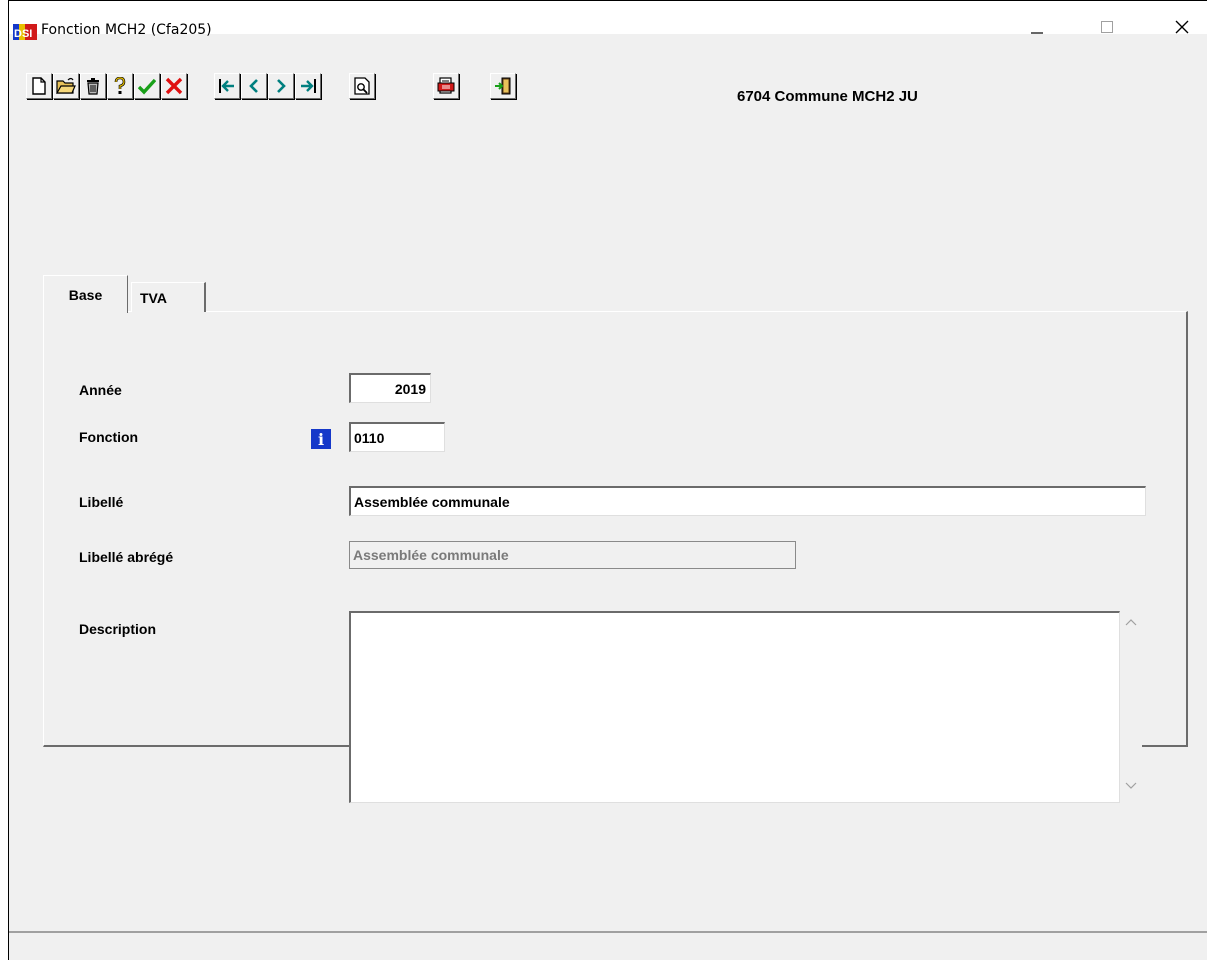  I want to click on last-record-button, so click(308, 86).